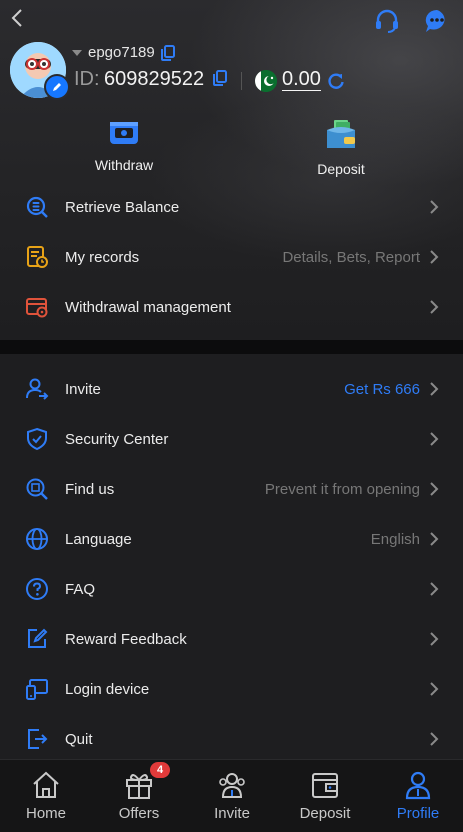 This screenshot has height=832, width=463. I want to click on deposit-button: Deposit, so click(341, 147).